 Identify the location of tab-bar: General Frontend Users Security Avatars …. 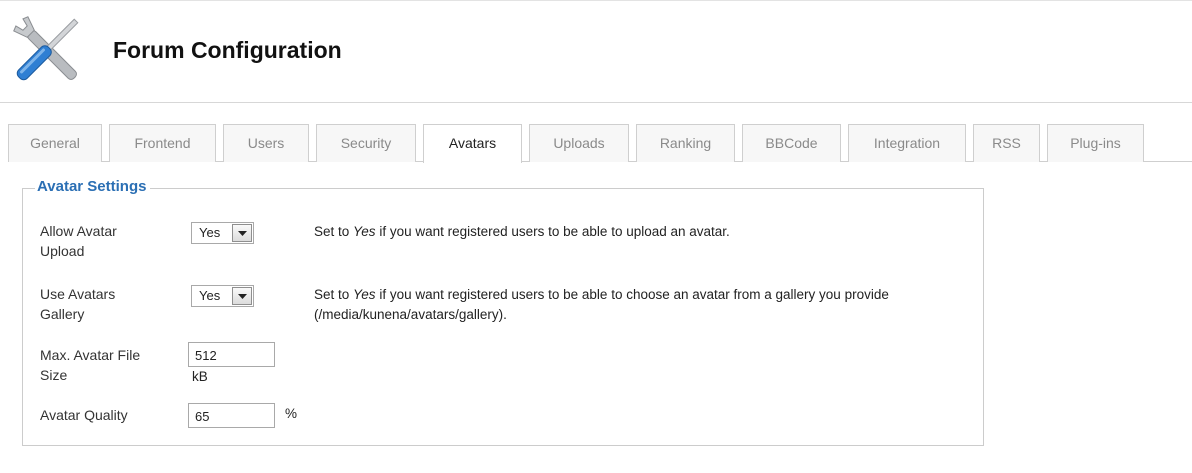
(600, 143).